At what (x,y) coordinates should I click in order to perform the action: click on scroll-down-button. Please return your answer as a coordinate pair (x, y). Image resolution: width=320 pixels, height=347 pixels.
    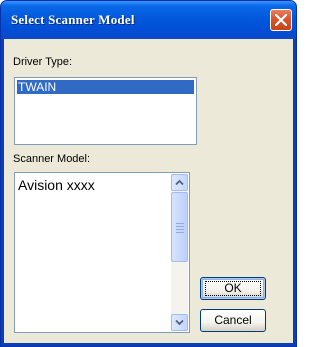
    Looking at the image, I should click on (179, 322).